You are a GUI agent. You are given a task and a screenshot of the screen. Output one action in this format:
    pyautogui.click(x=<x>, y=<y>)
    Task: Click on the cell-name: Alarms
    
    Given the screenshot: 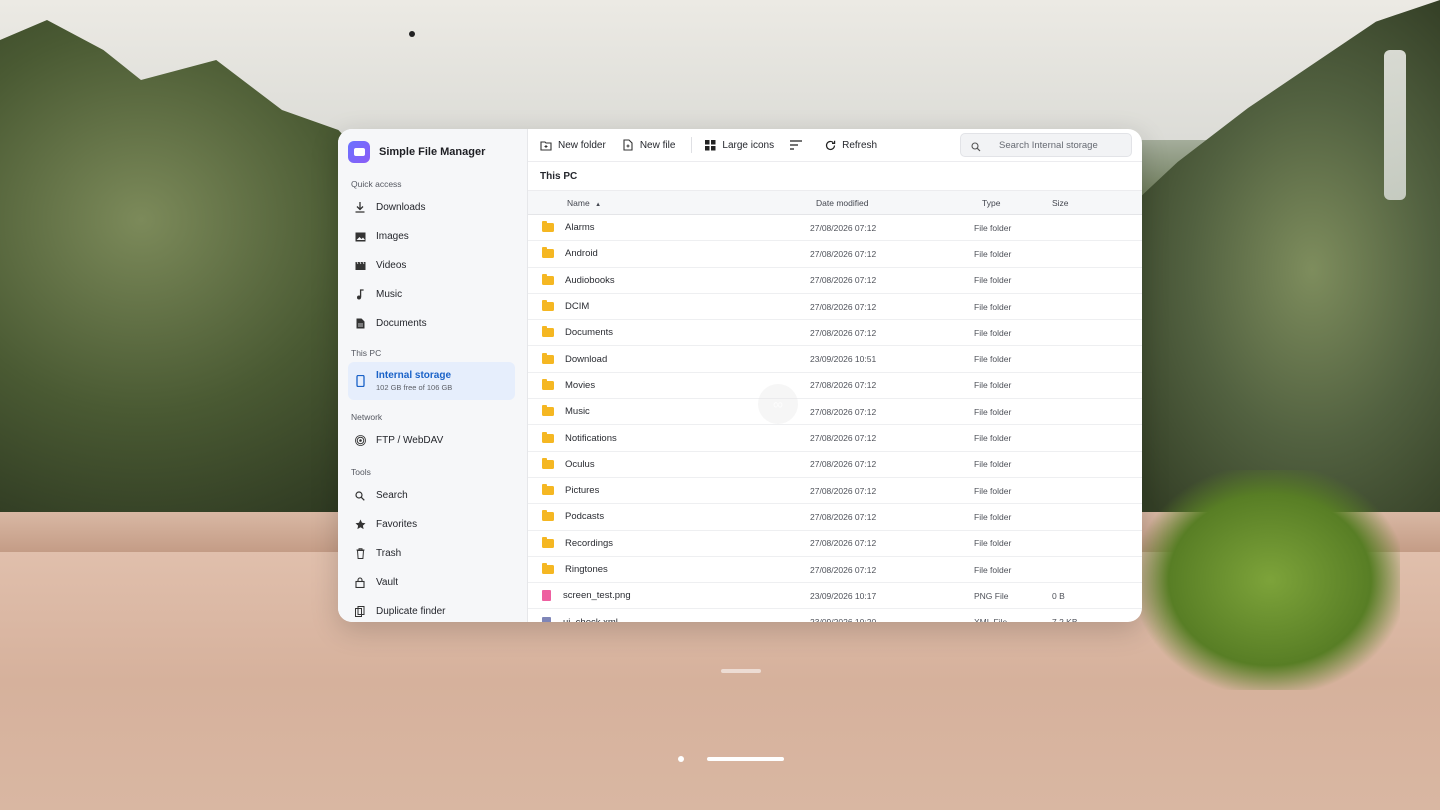 What is the action you would take?
    pyautogui.click(x=663, y=227)
    